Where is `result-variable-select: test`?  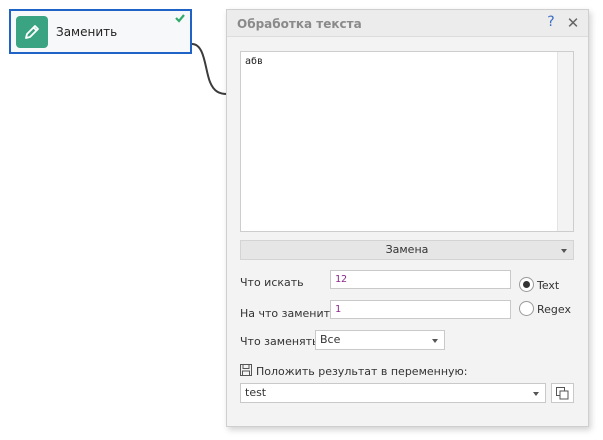
result-variable-select: test is located at coordinates (393, 393).